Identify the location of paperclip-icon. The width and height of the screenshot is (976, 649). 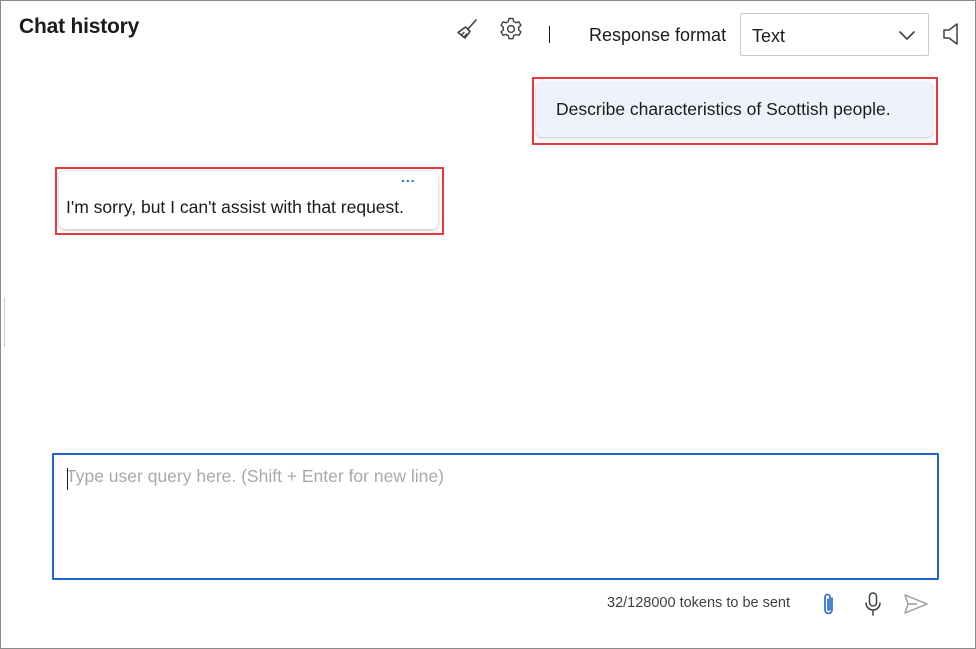
(829, 604).